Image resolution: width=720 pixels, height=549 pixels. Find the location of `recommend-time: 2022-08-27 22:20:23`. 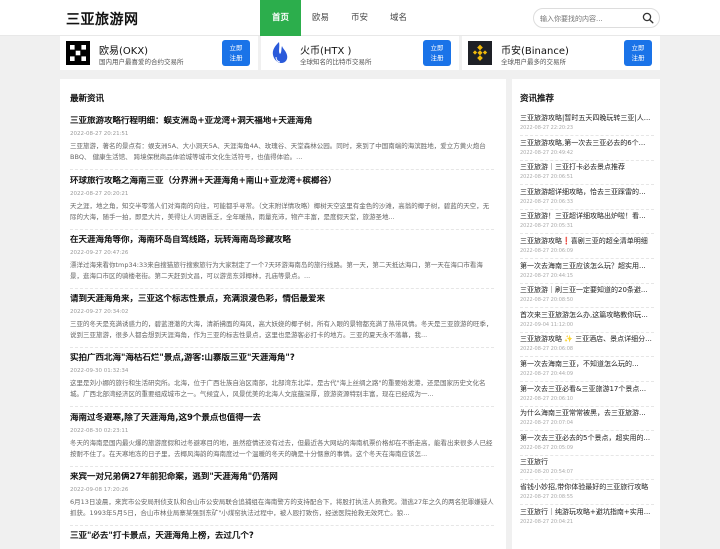

recommend-time: 2022-08-27 22:20:23 is located at coordinates (547, 128).